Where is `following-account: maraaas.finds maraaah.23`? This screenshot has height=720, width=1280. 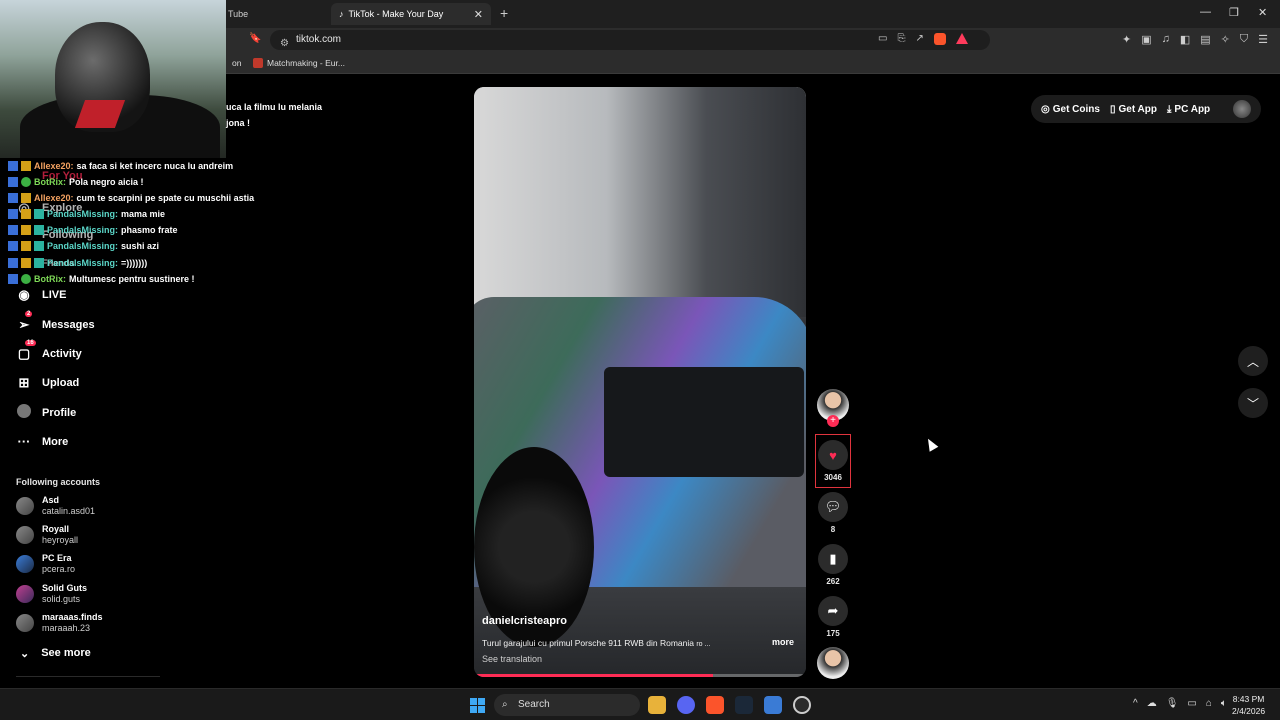 following-account: maraaas.finds maraaah.23 is located at coordinates (59, 623).